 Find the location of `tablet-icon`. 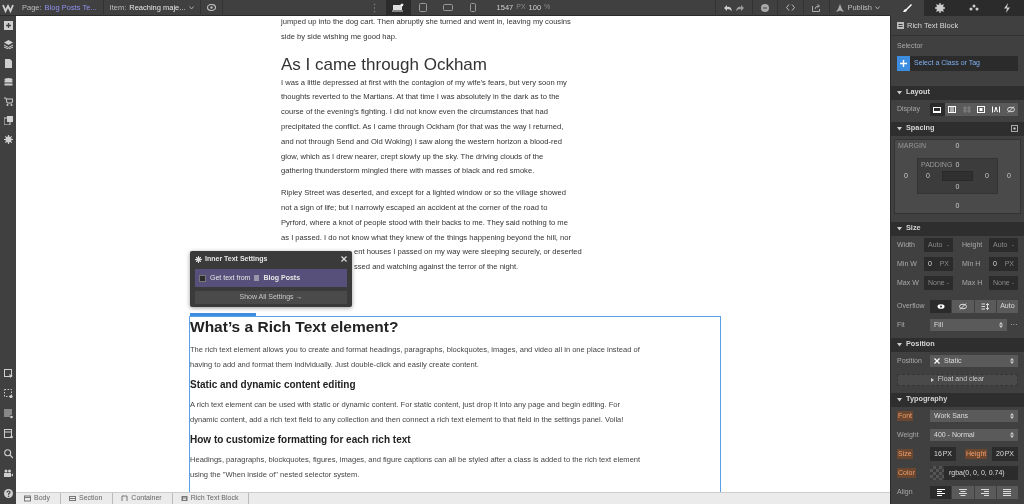

tablet-icon is located at coordinates (423, 7).